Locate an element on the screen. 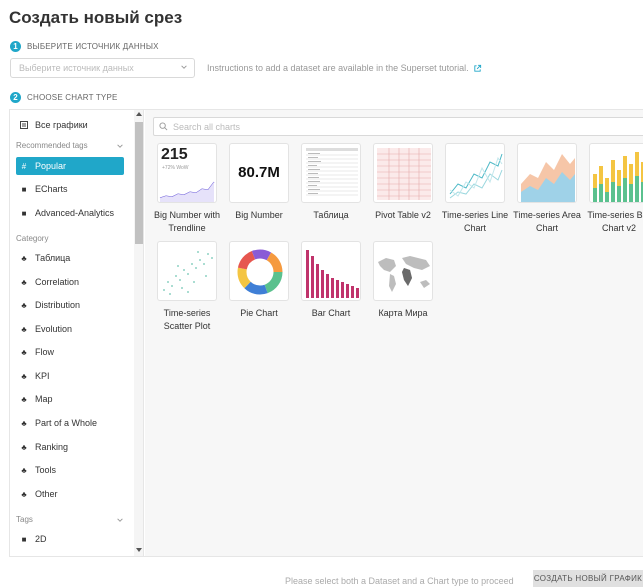 This screenshot has height=587, width=643. scroll-down-icon is located at coordinates (139, 550).